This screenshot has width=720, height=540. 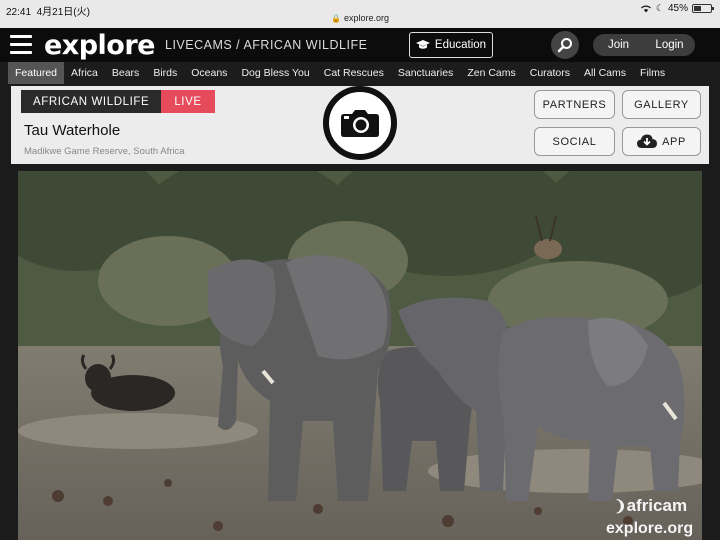 I want to click on app-button: APP, so click(x=661, y=141).